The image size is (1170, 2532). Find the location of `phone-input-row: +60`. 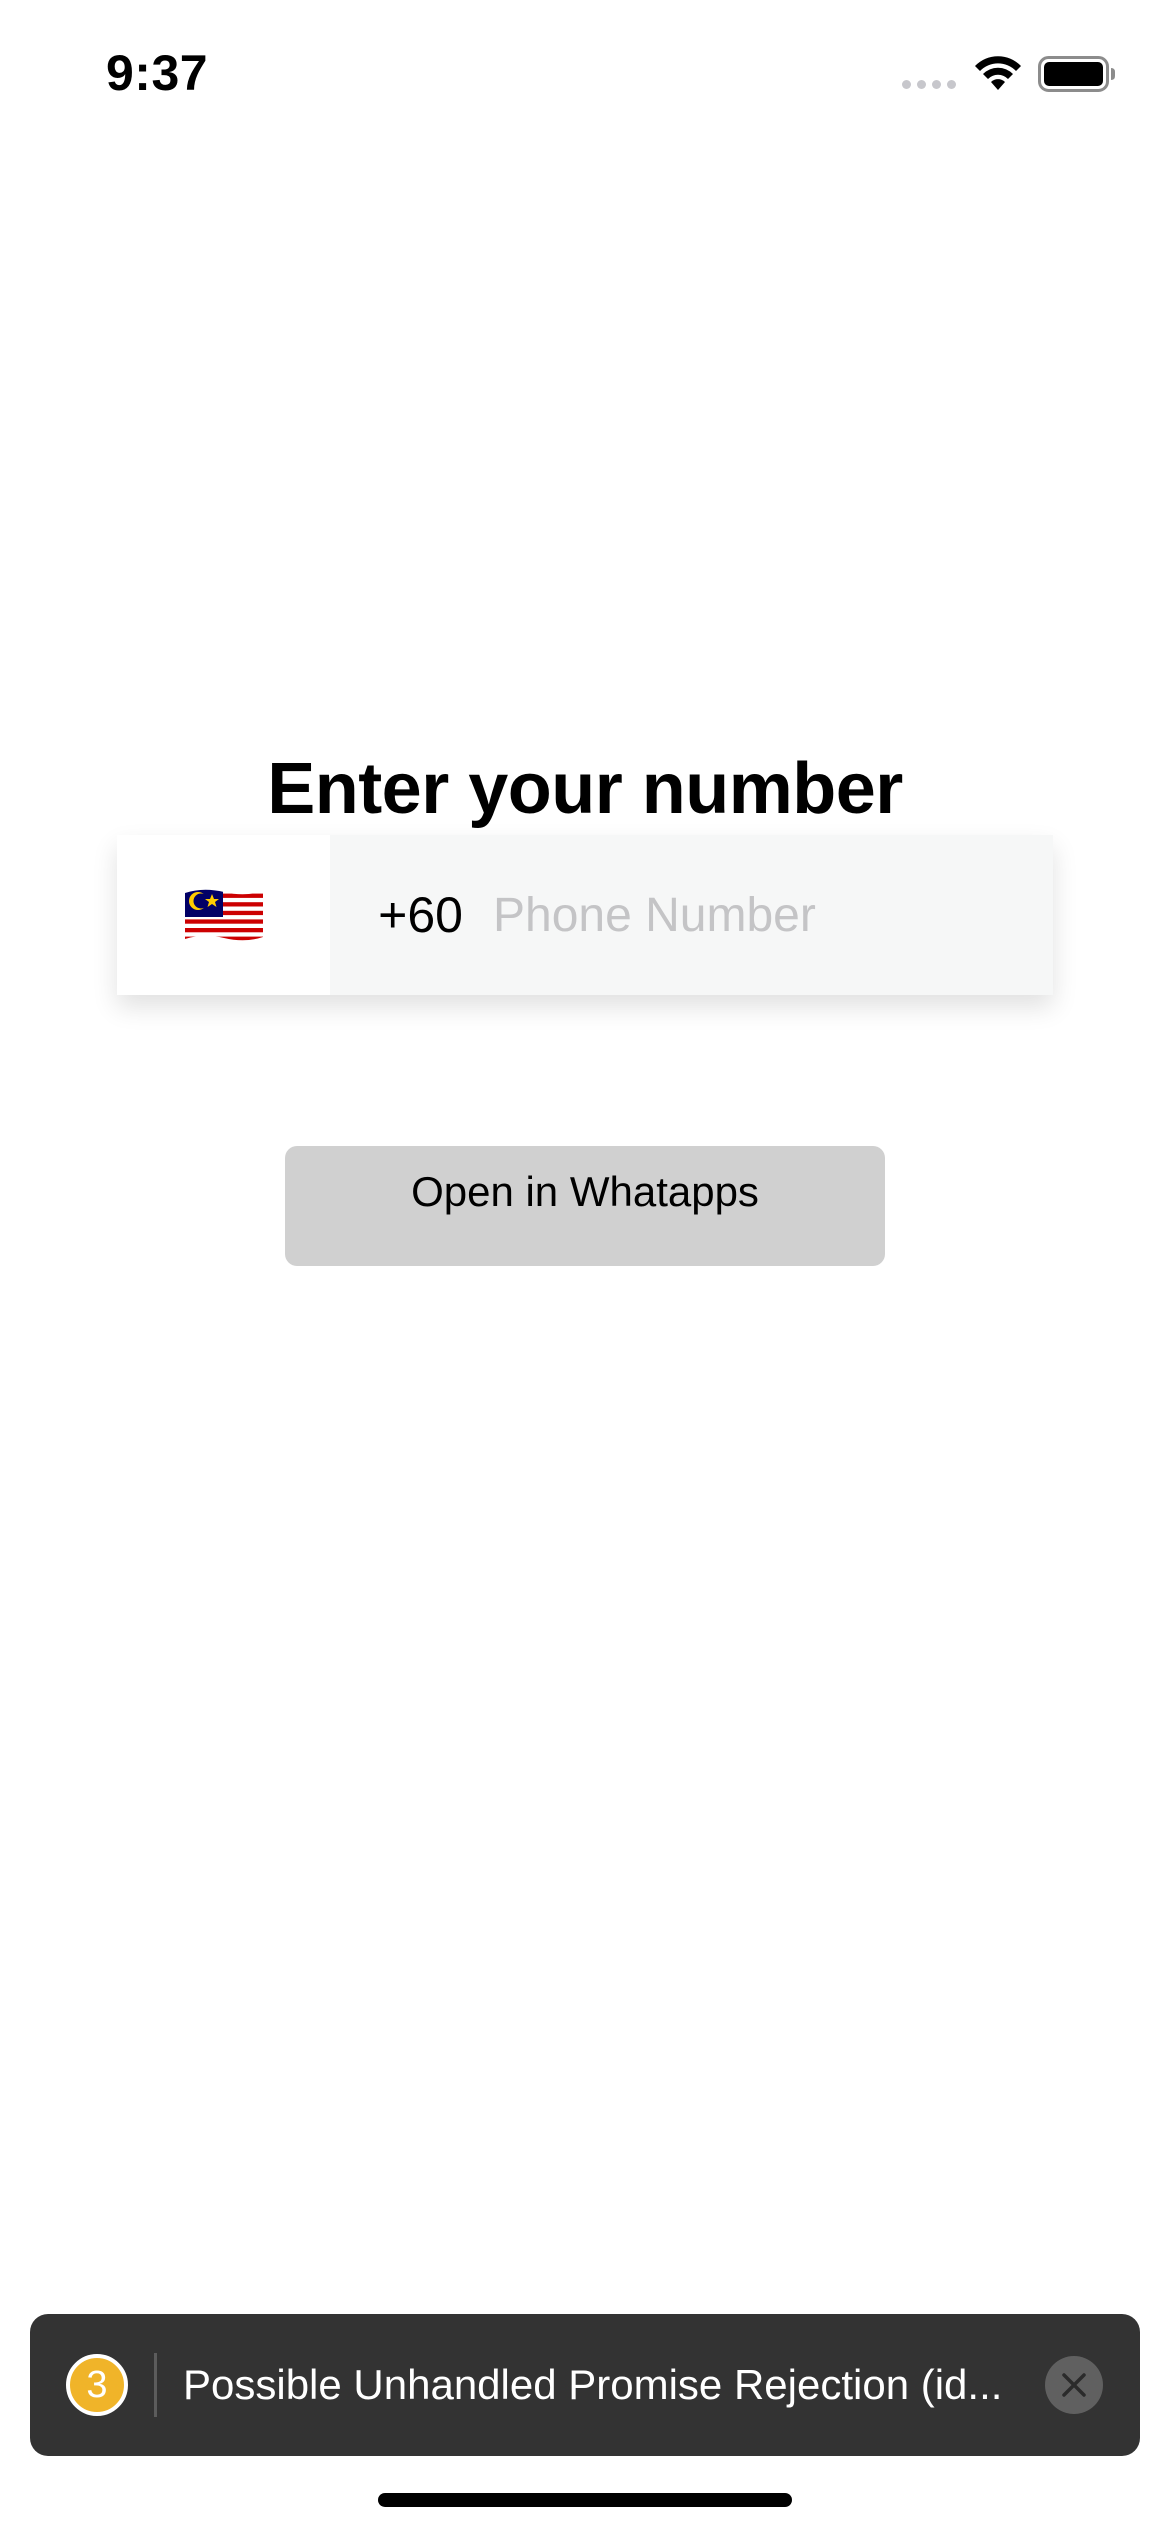

phone-input-row: +60 is located at coordinates (585, 915).